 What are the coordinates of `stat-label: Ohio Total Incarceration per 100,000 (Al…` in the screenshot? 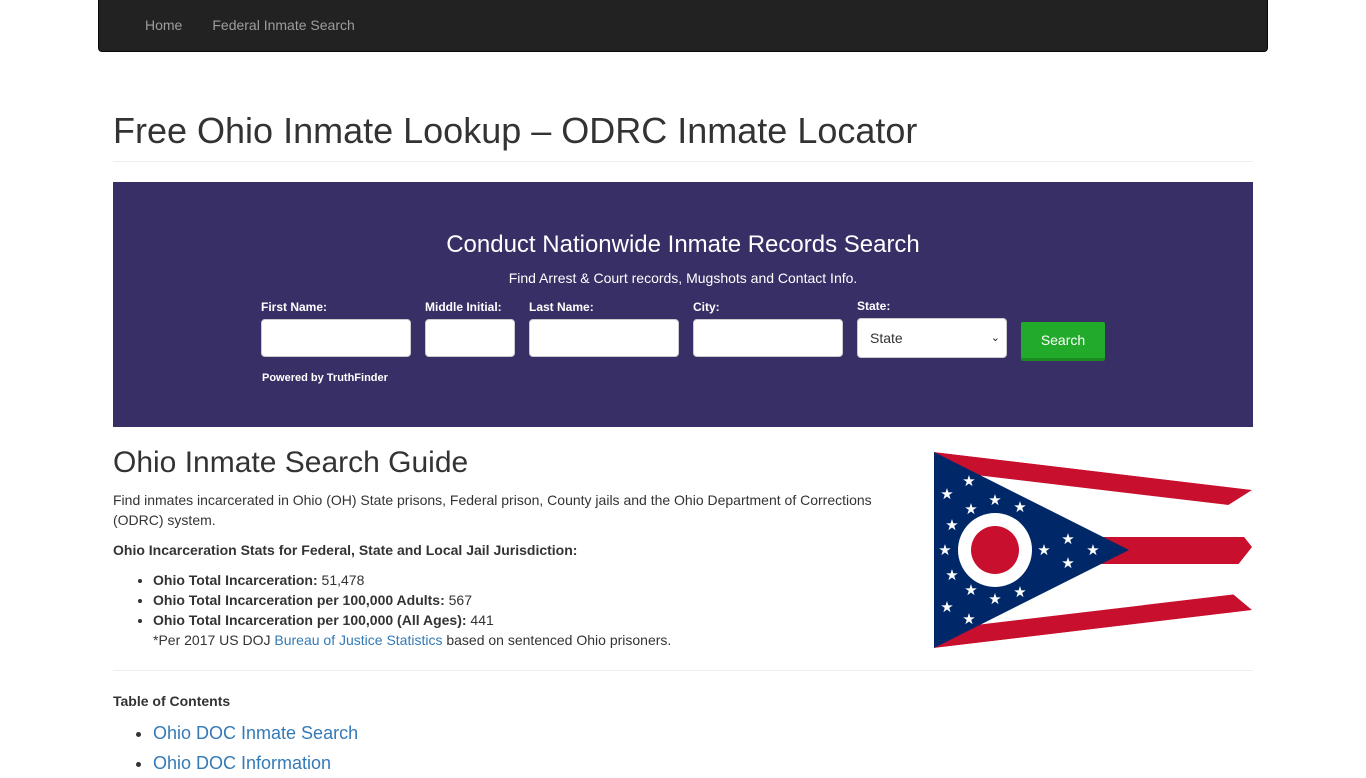 It's located at (310, 620).